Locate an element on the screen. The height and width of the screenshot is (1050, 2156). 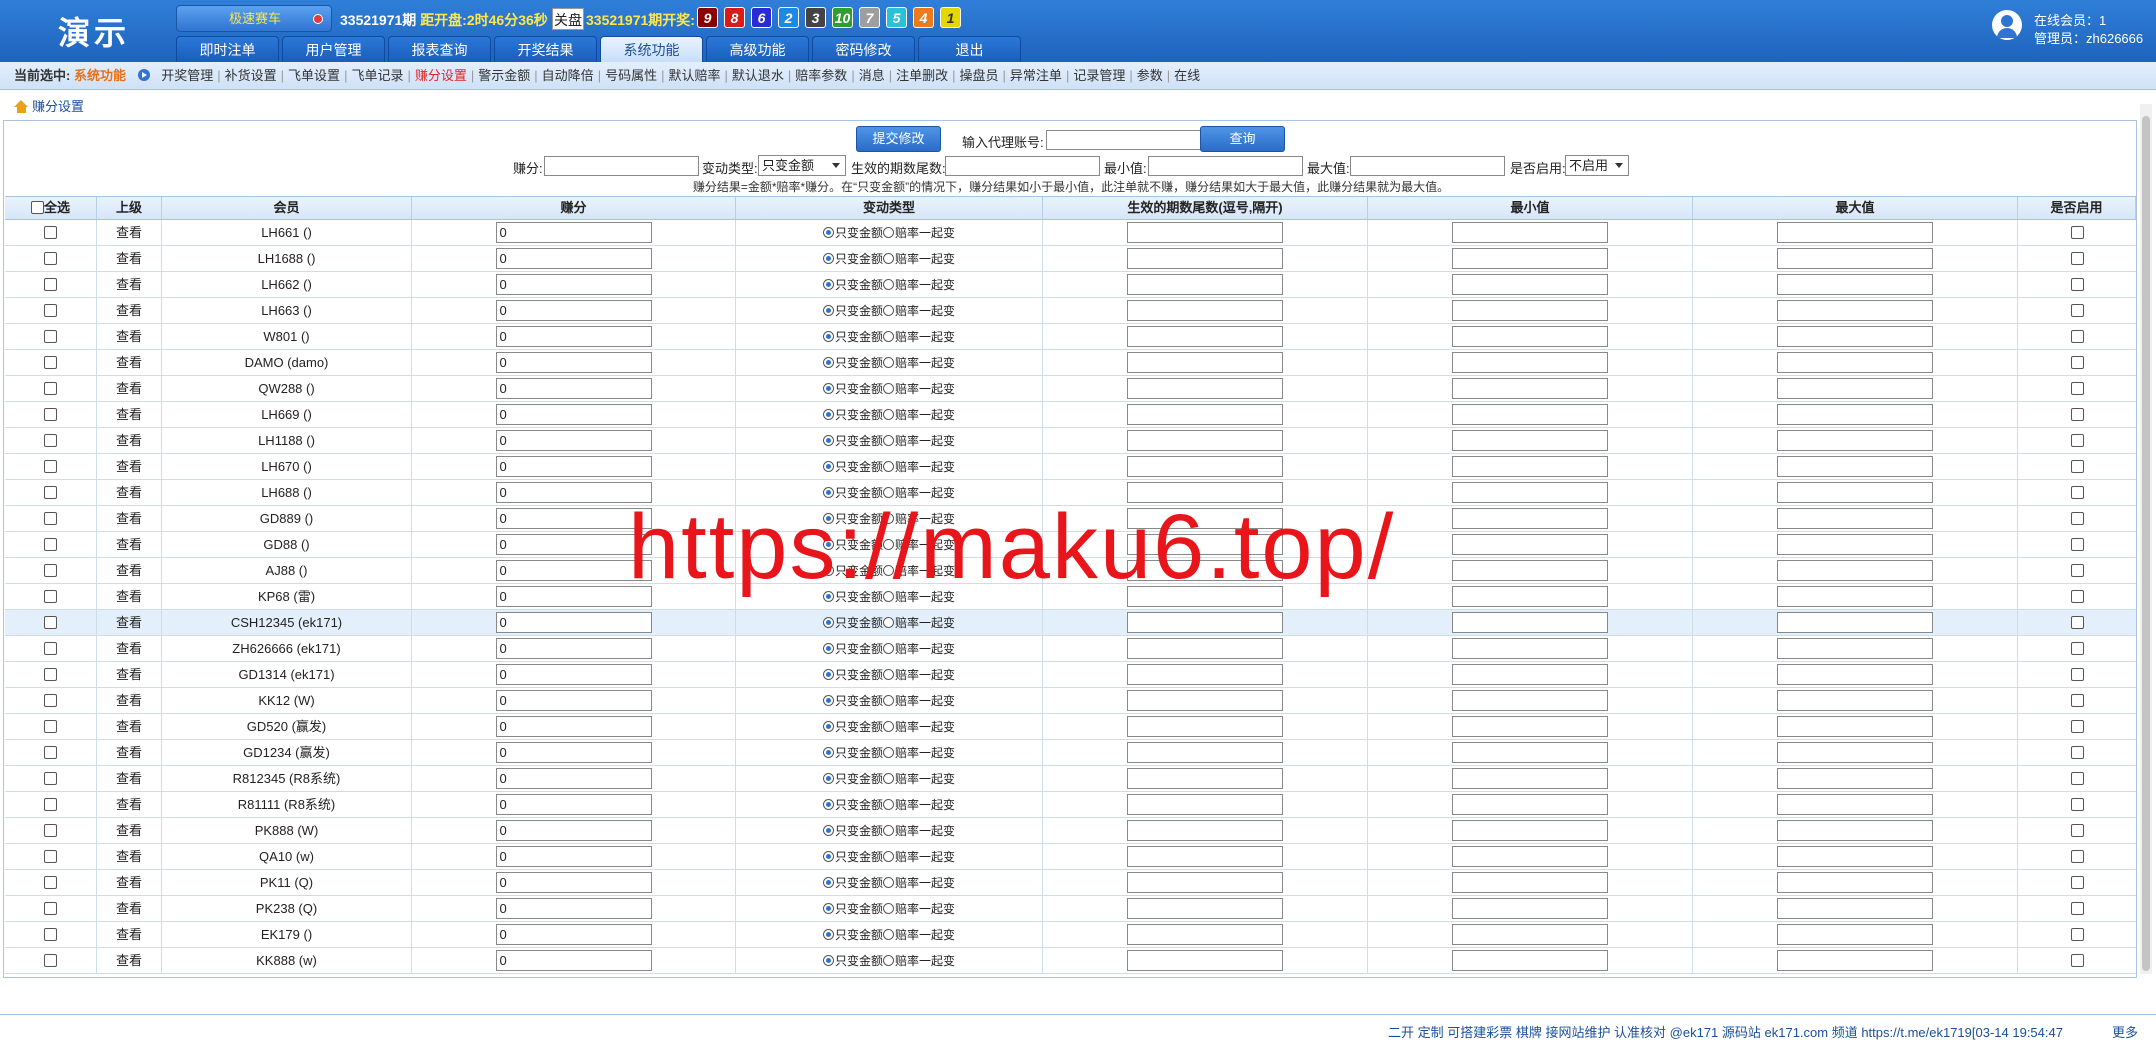
nav-tab: 退出 is located at coordinates (969, 49).